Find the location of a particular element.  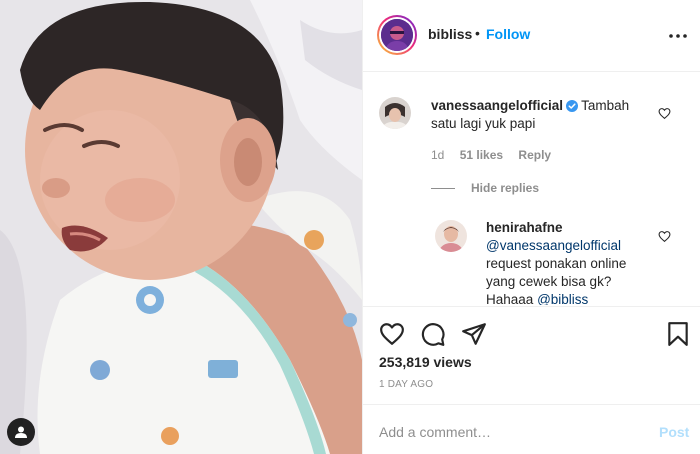

hide-replies-button: Hide replies is located at coordinates (485, 188).